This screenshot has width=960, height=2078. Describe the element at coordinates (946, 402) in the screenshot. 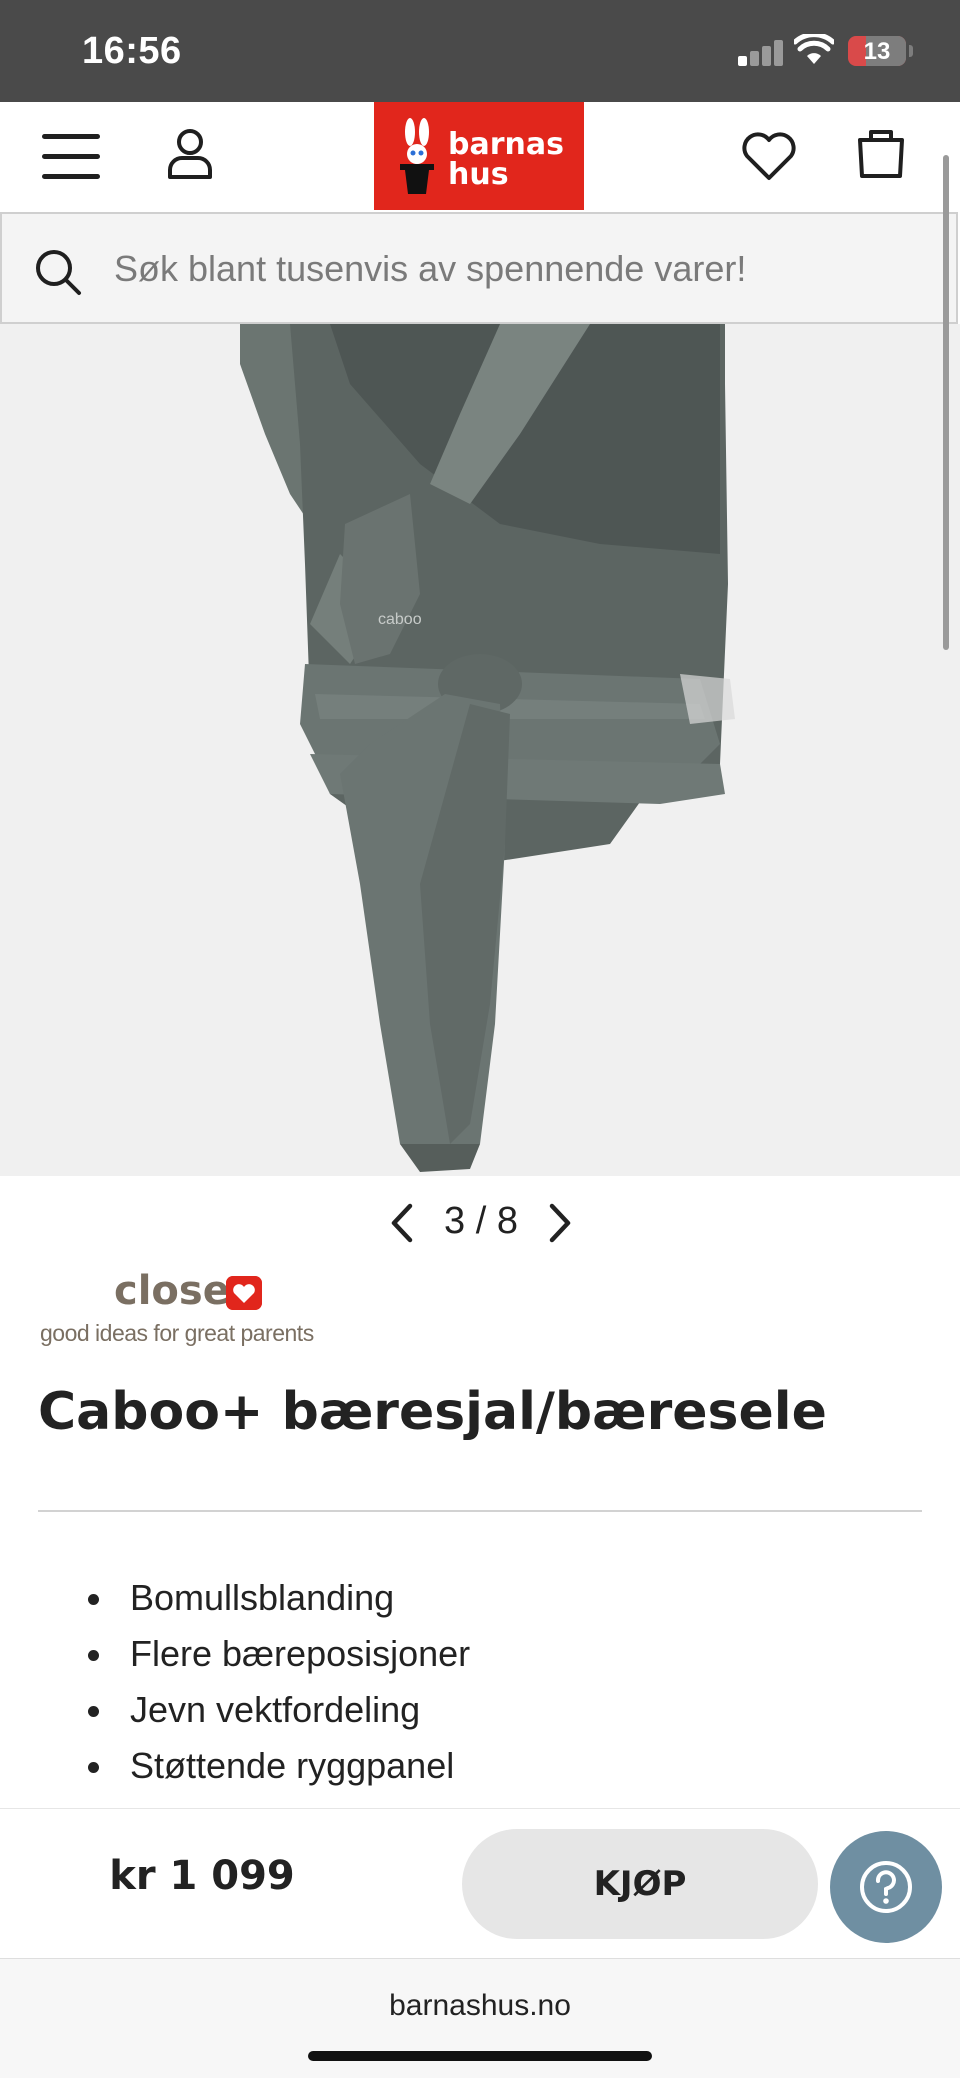

I see `page-scrollbar` at that location.